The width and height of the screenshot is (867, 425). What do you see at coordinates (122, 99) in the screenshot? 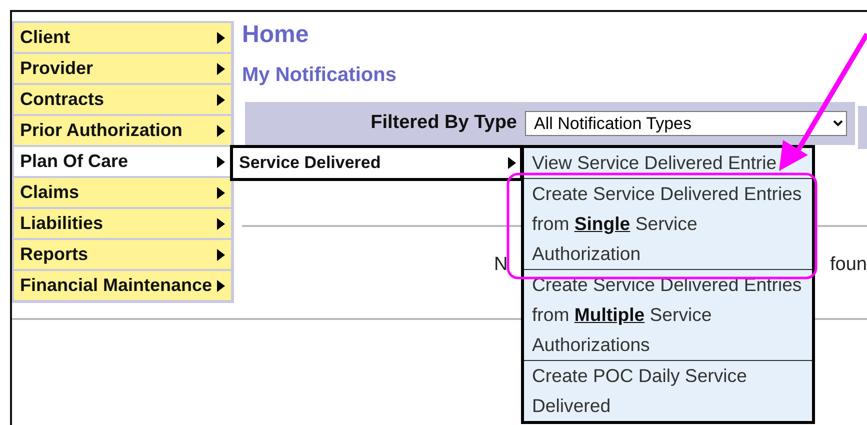
I see `menu-item: Contracts` at bounding box center [122, 99].